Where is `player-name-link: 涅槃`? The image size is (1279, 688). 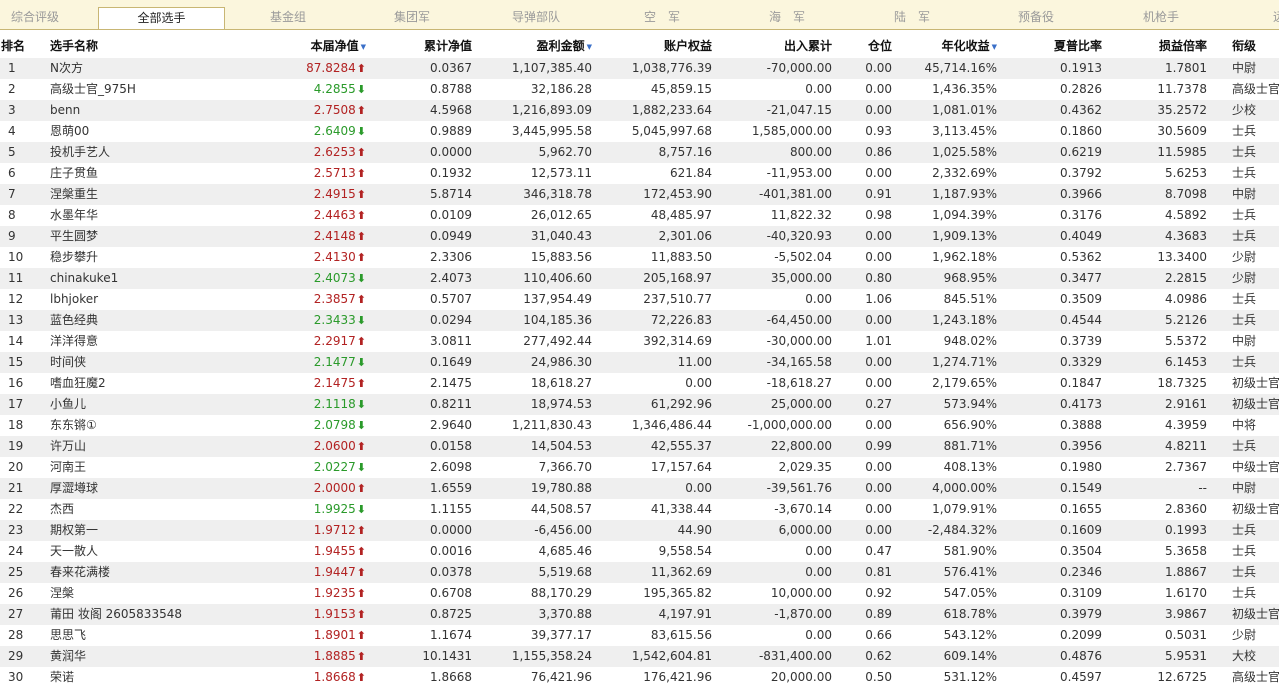 player-name-link: 涅槃 is located at coordinates (62, 593).